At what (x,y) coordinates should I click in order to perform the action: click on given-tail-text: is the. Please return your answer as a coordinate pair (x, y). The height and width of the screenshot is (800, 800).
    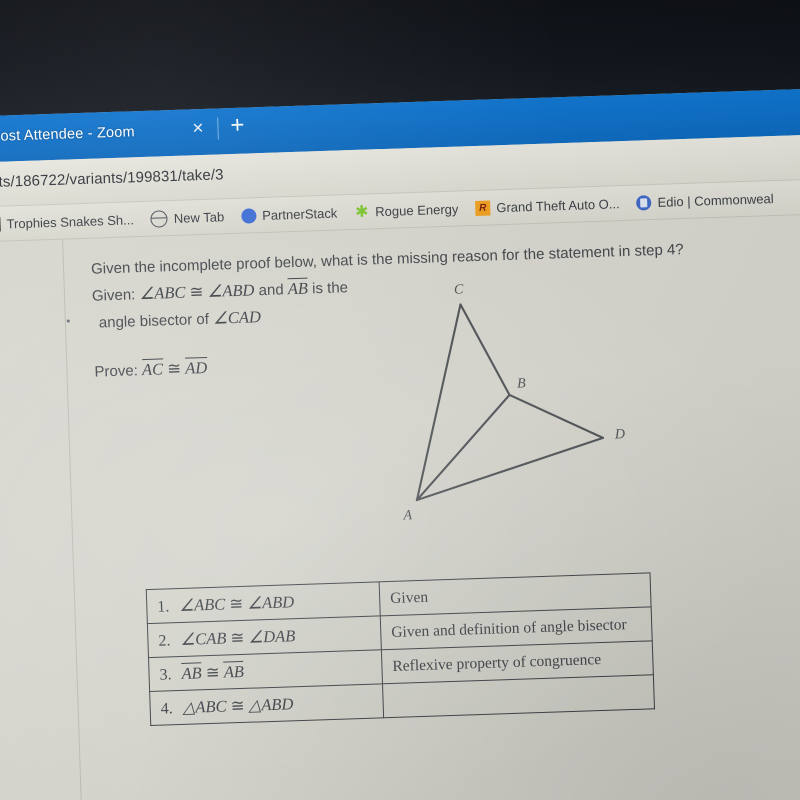
    Looking at the image, I should click on (330, 288).